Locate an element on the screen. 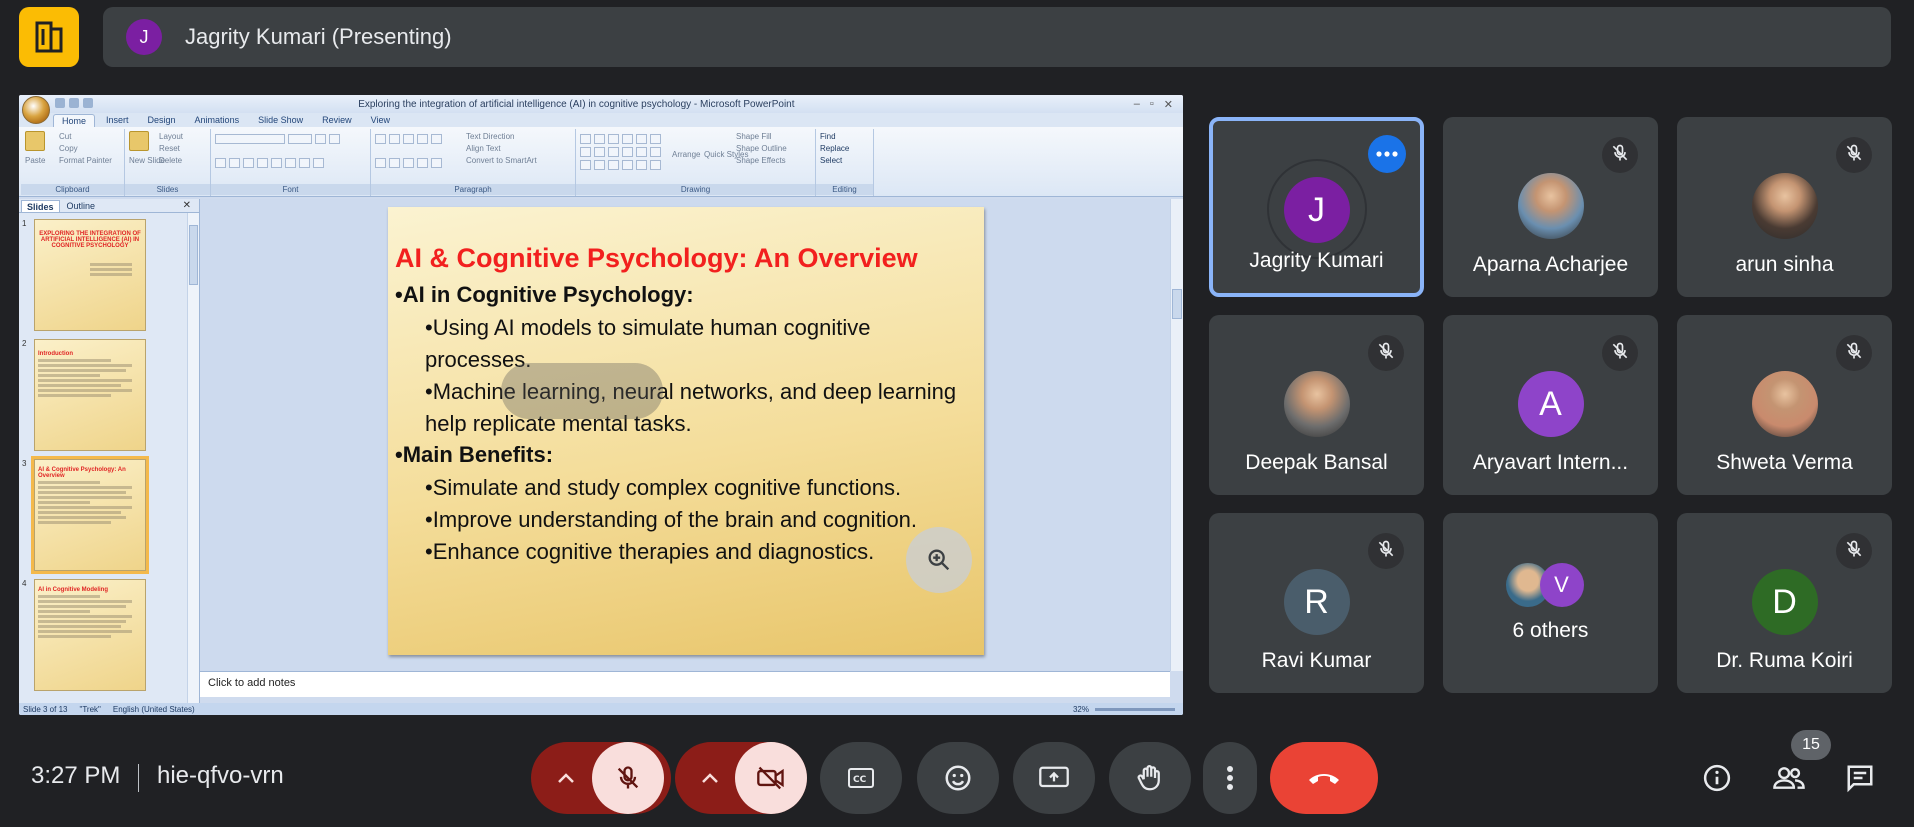  chevron-up-icon is located at coordinates (566, 778).